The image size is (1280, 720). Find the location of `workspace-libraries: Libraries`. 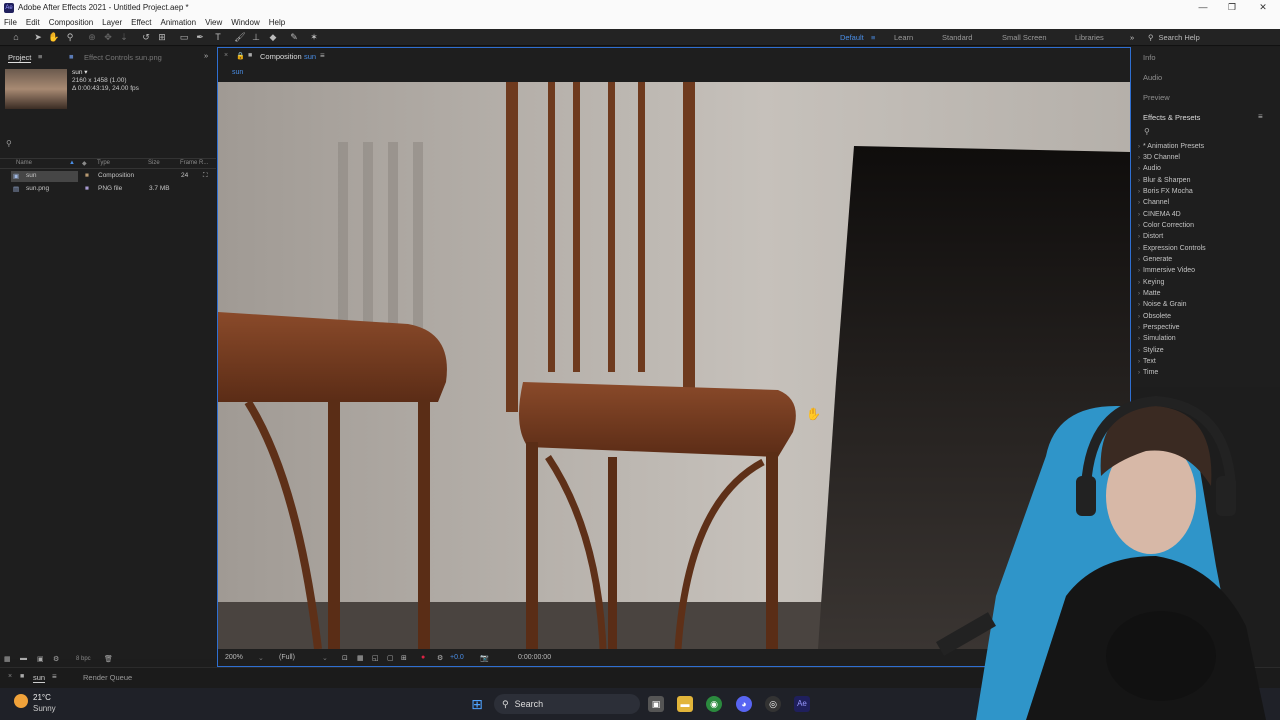

workspace-libraries: Libraries is located at coordinates (1089, 37).